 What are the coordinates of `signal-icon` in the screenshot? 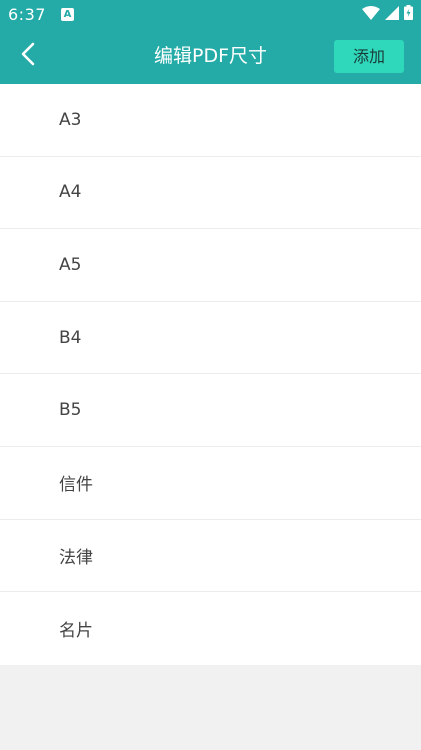 It's located at (392, 14).